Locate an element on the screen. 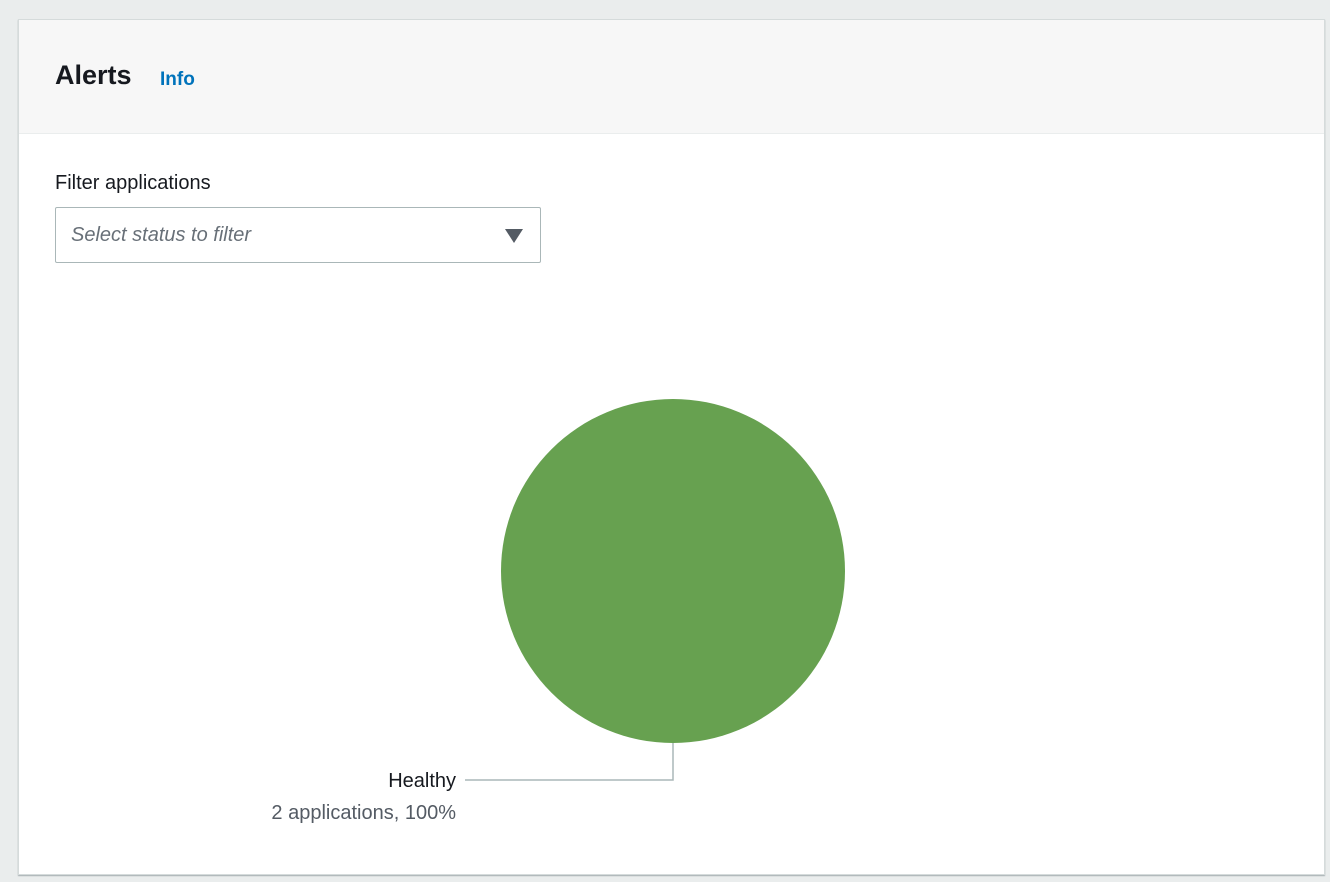  pie-slices is located at coordinates (673, 571).